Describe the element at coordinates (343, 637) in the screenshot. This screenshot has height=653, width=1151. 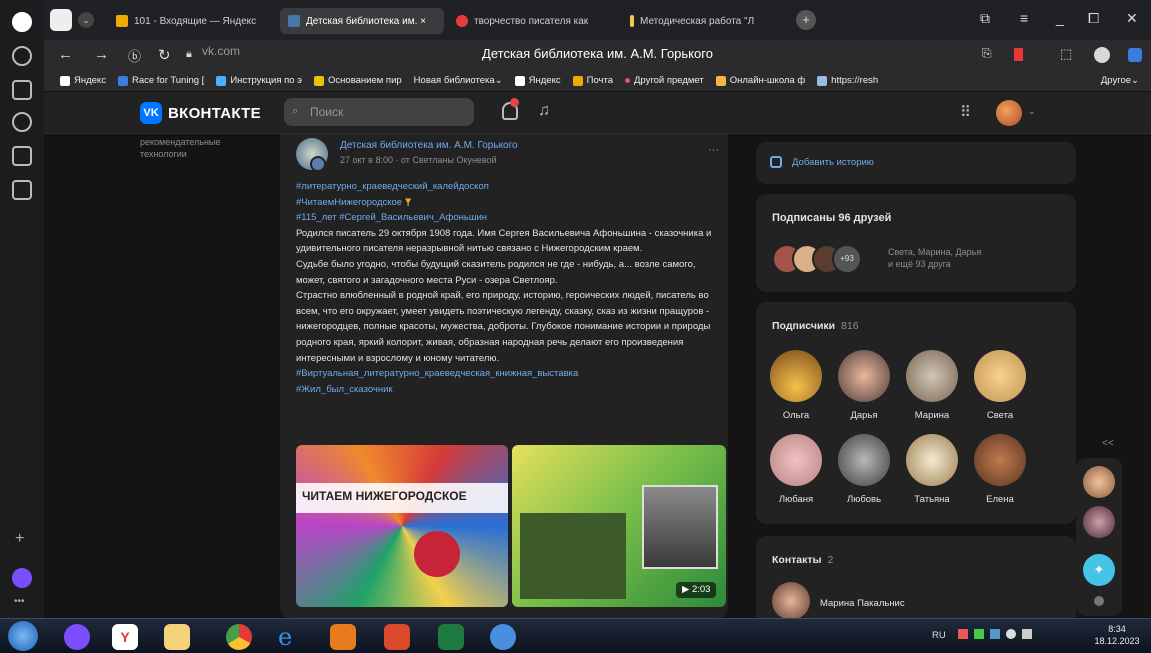
I see `media-icon` at that location.